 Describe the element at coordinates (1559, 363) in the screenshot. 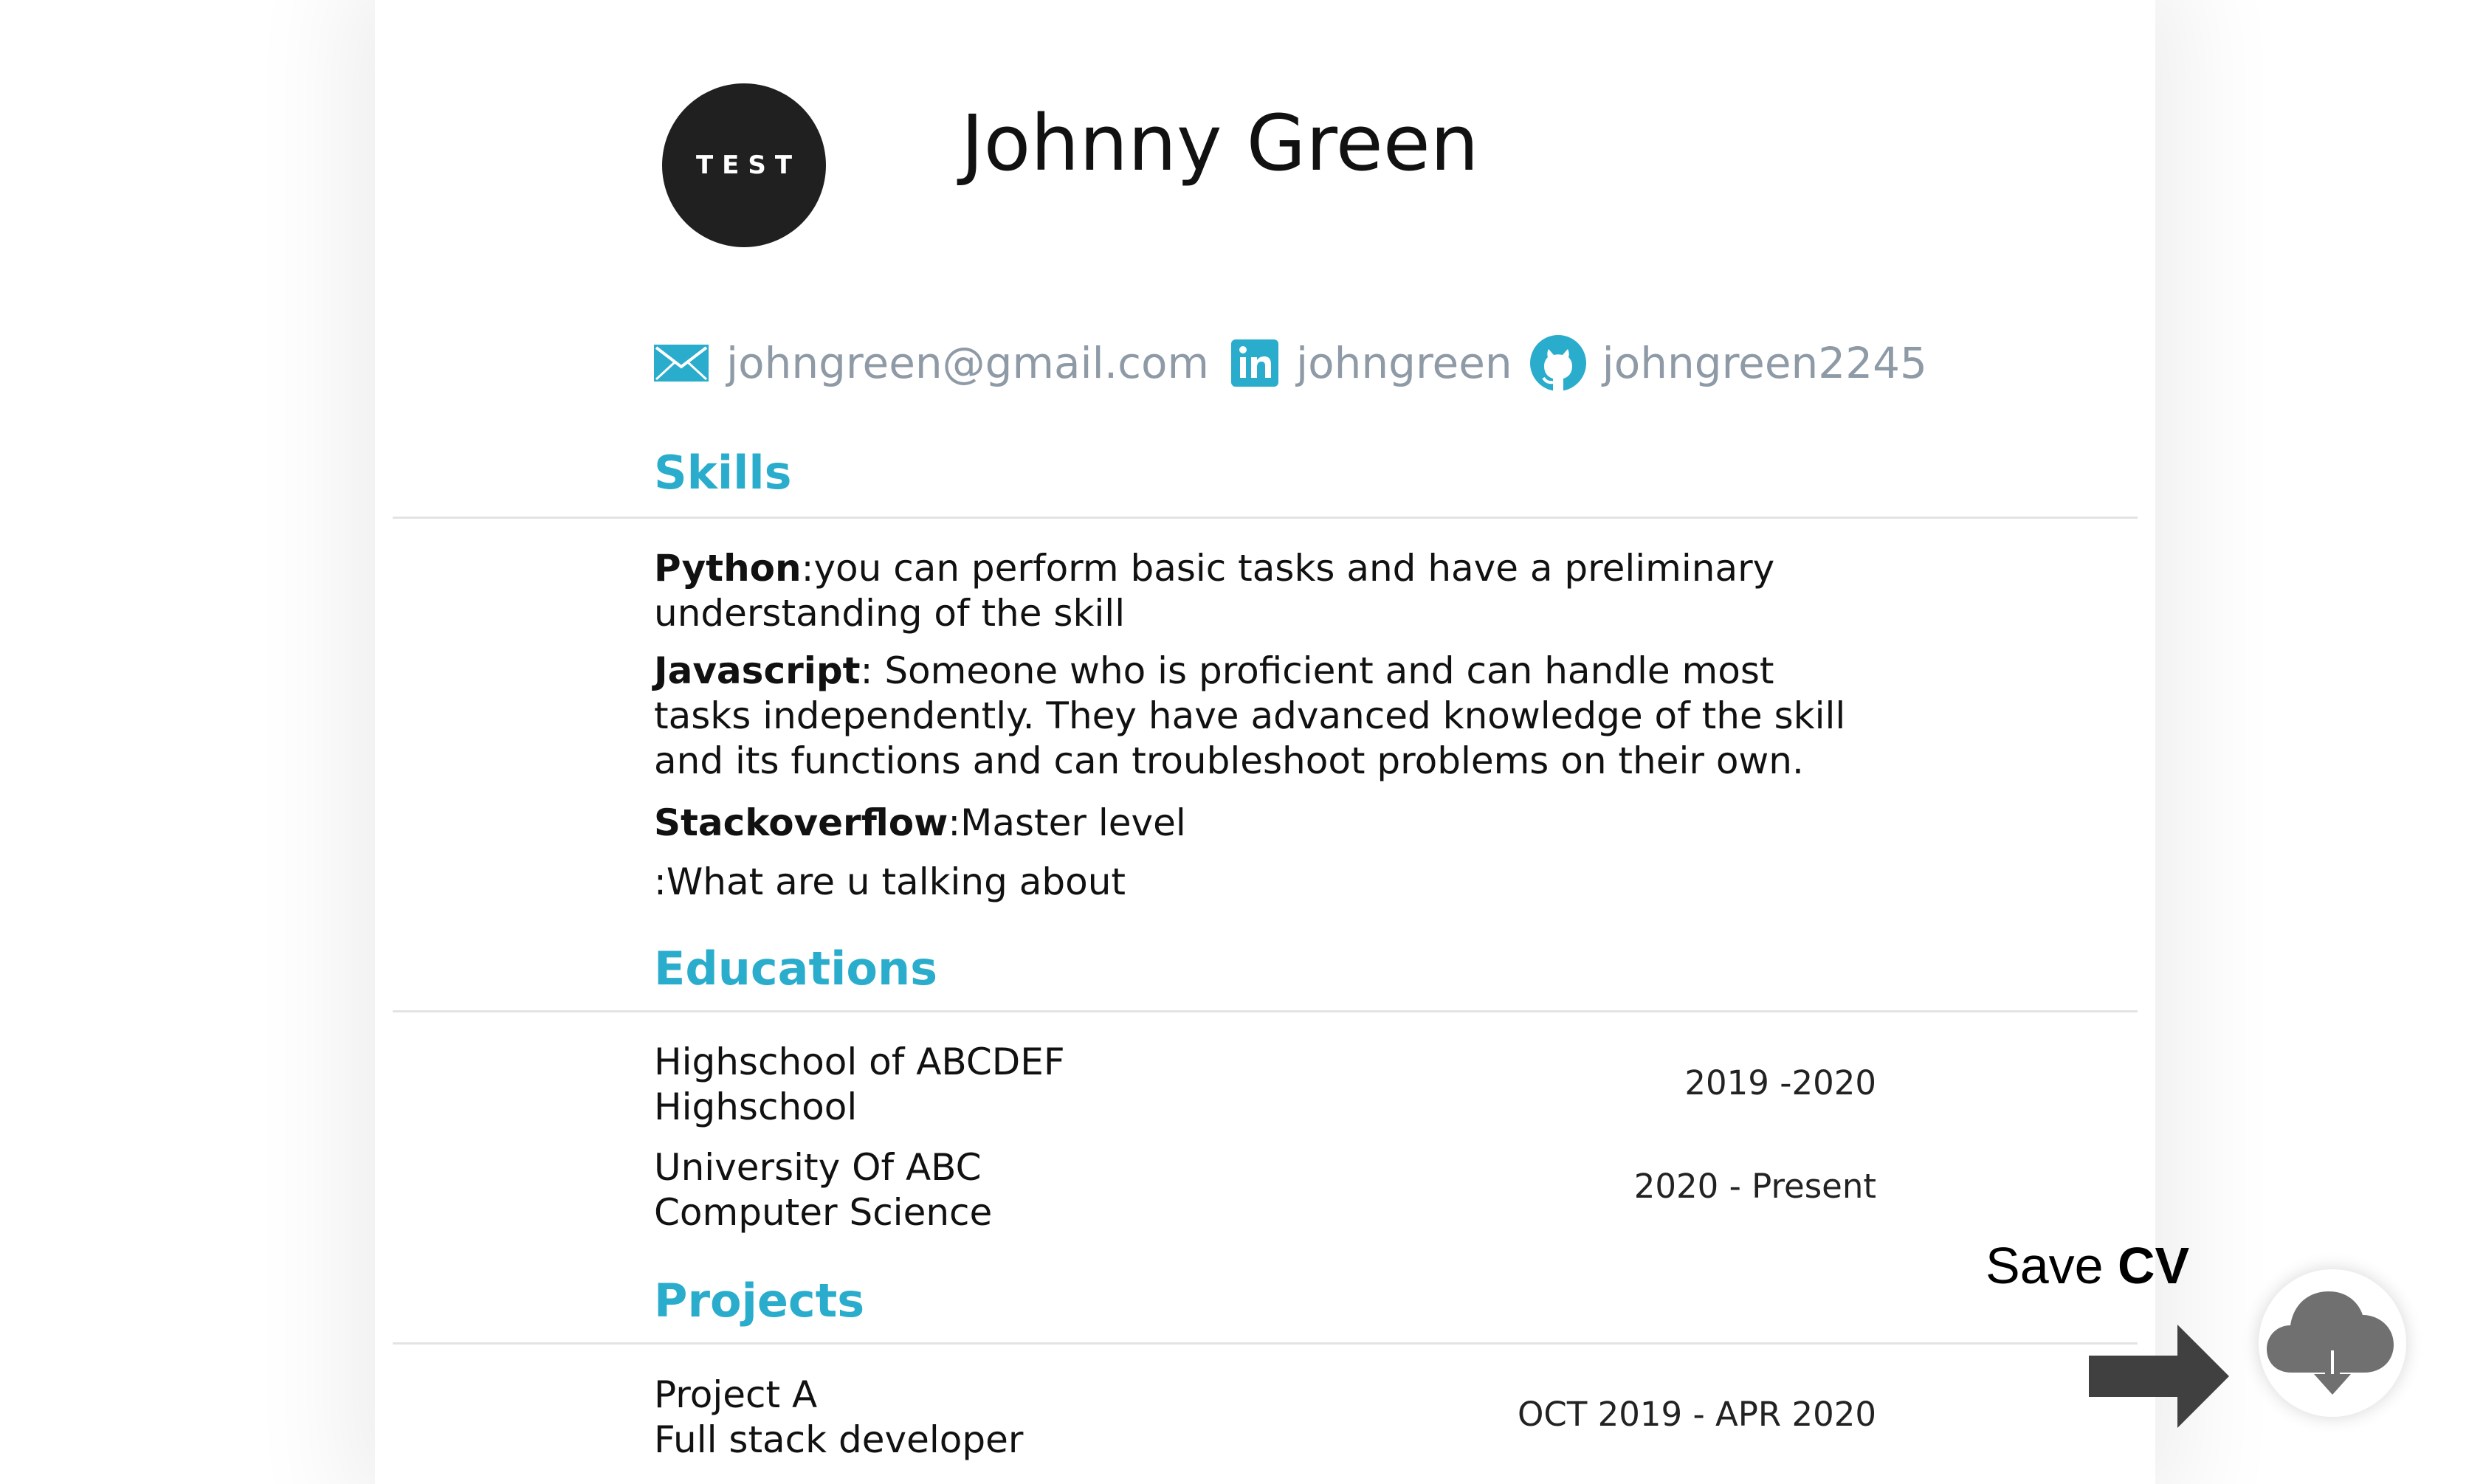

I see `github-icon` at that location.